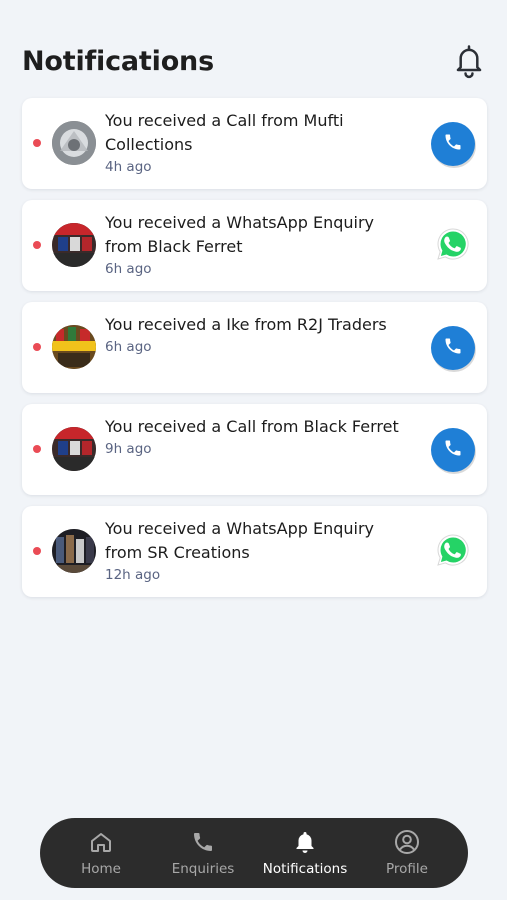  I want to click on nav-profile: Profile, so click(407, 853).